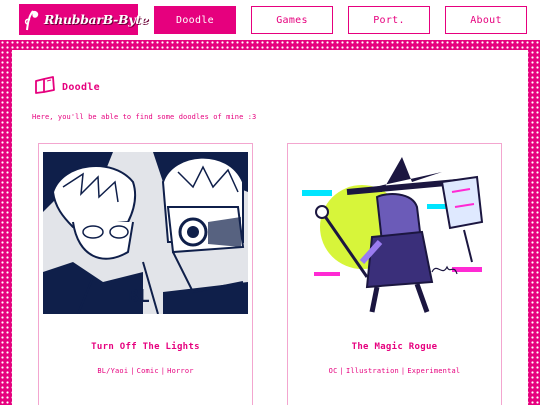 The width and height of the screenshot is (540, 405). I want to click on tag: Horror, so click(180, 371).